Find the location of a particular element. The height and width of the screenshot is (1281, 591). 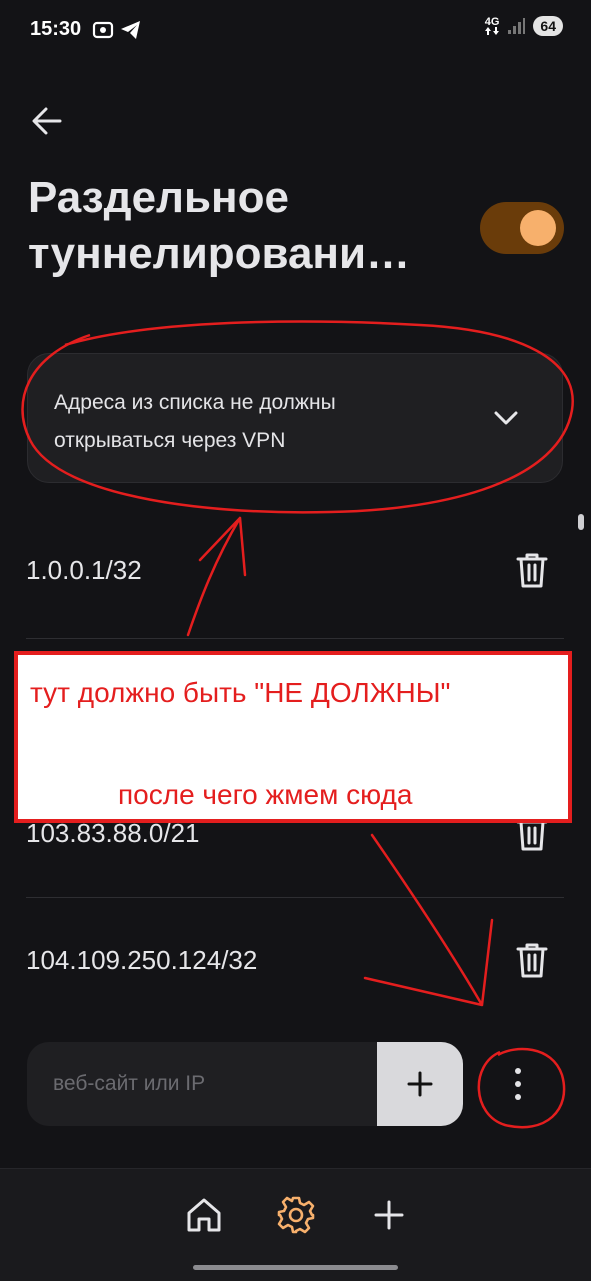

mode-select-line1: Адреса из списка не должны is located at coordinates (195, 402).